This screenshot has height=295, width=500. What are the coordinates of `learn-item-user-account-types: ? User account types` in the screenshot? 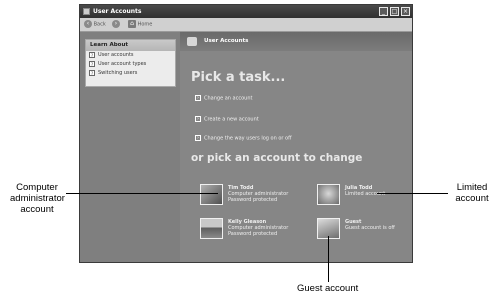 It's located at (130, 64).